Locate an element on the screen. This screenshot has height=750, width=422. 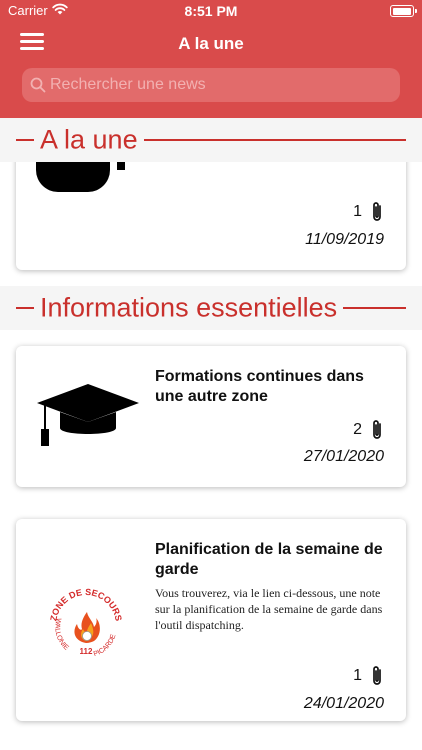
battery-icon is located at coordinates (403, 11).